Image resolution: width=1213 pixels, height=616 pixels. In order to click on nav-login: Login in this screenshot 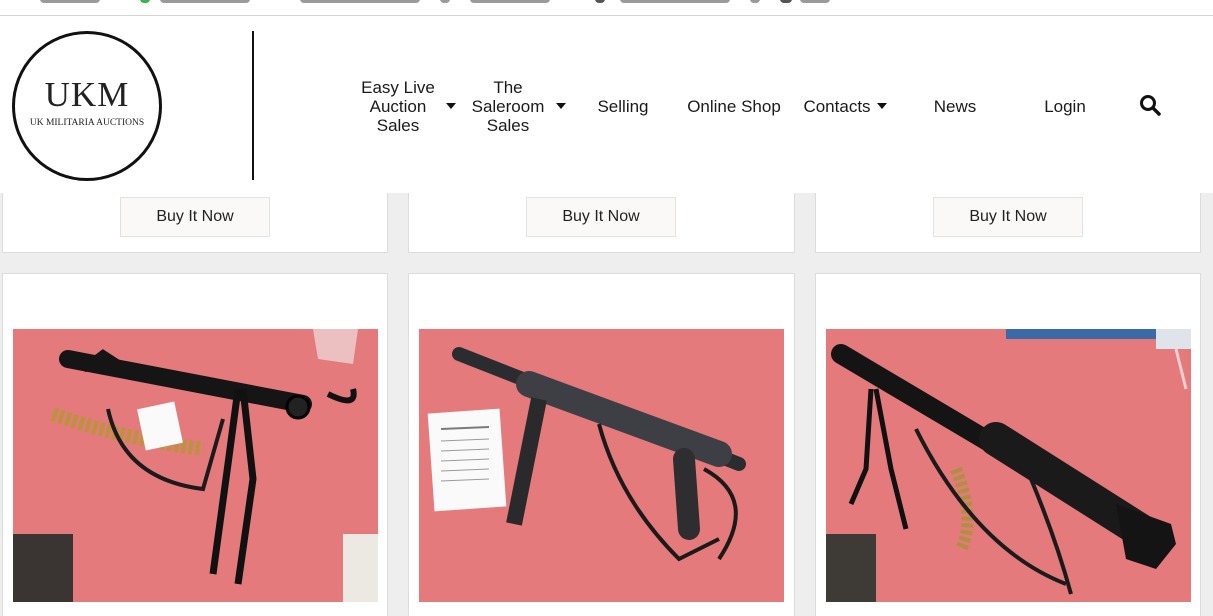, I will do `click(1065, 106)`.